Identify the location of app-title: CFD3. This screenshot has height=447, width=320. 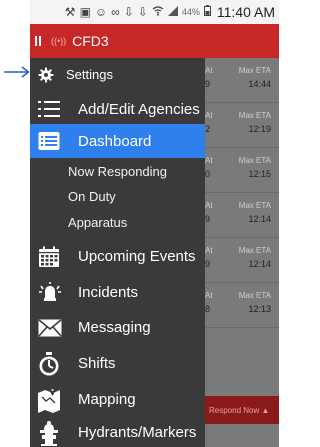
(90, 41).